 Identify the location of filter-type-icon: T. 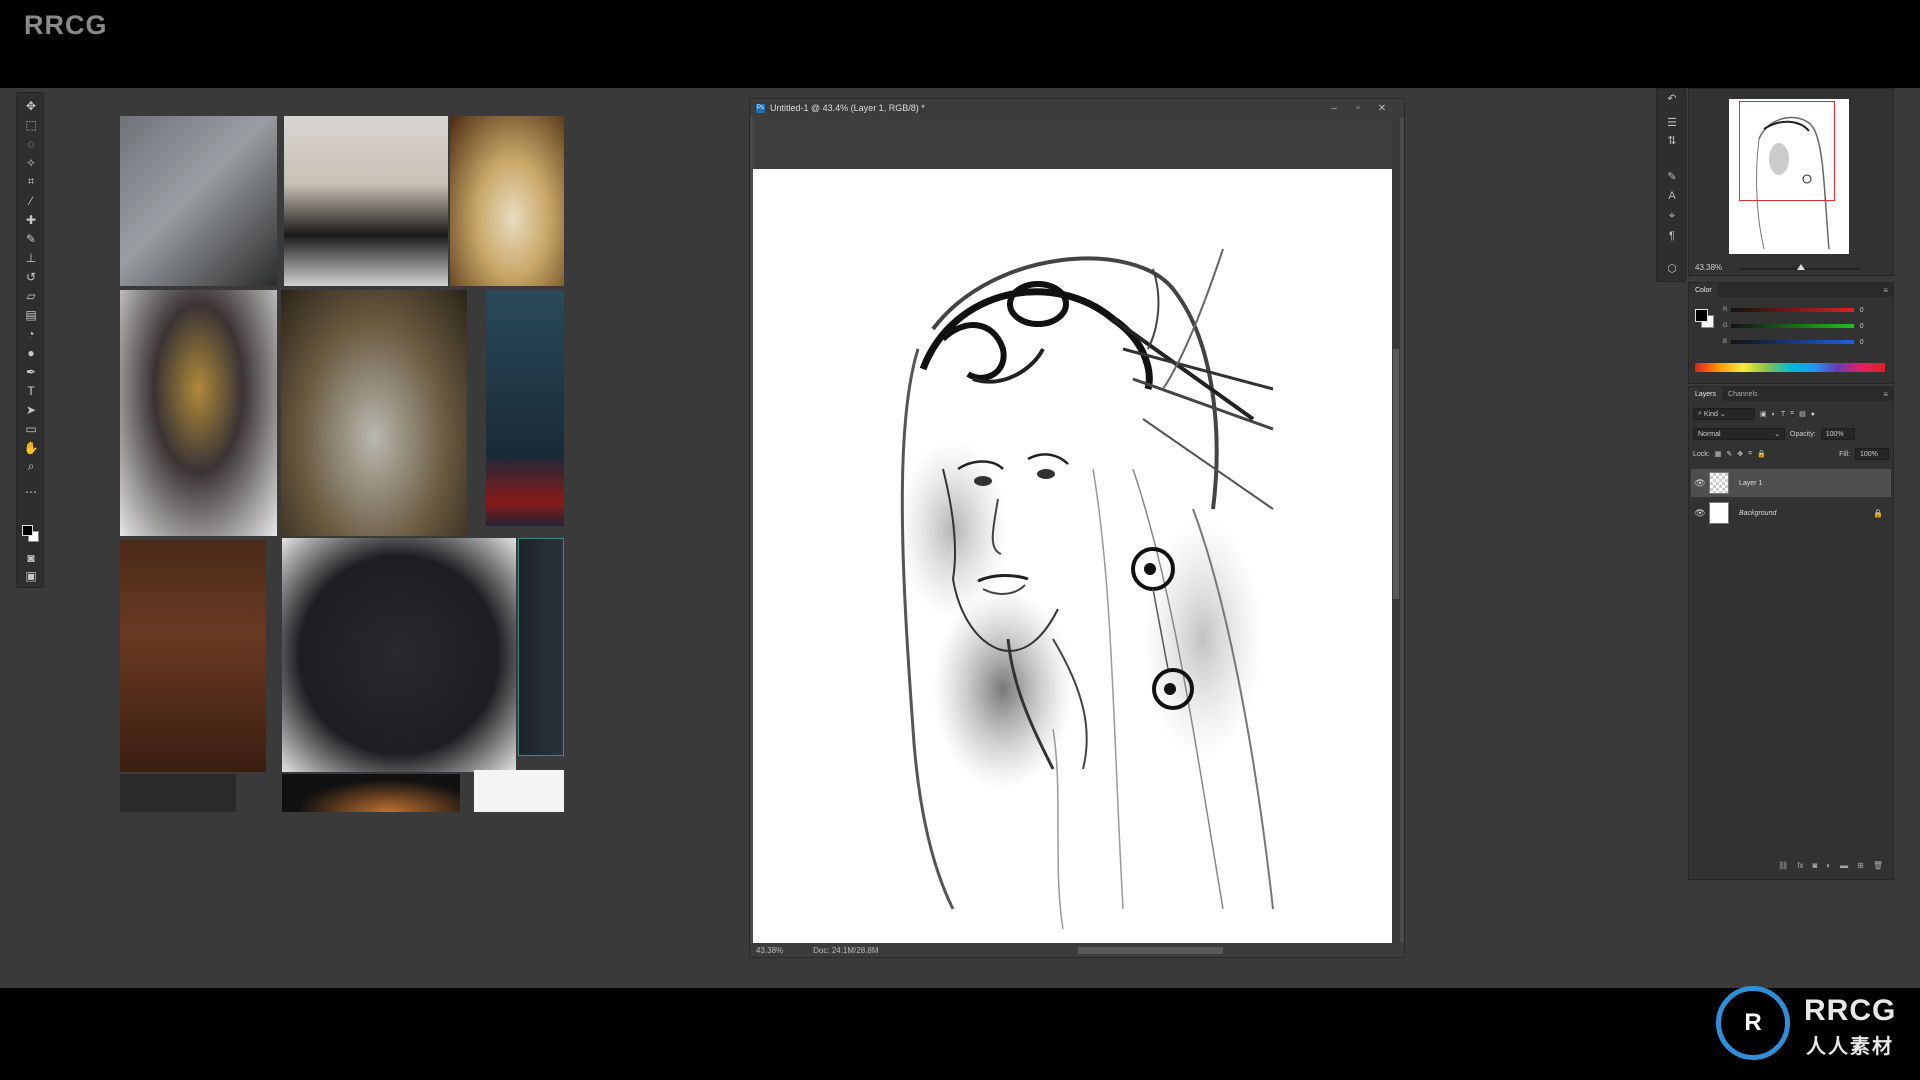
(1783, 414).